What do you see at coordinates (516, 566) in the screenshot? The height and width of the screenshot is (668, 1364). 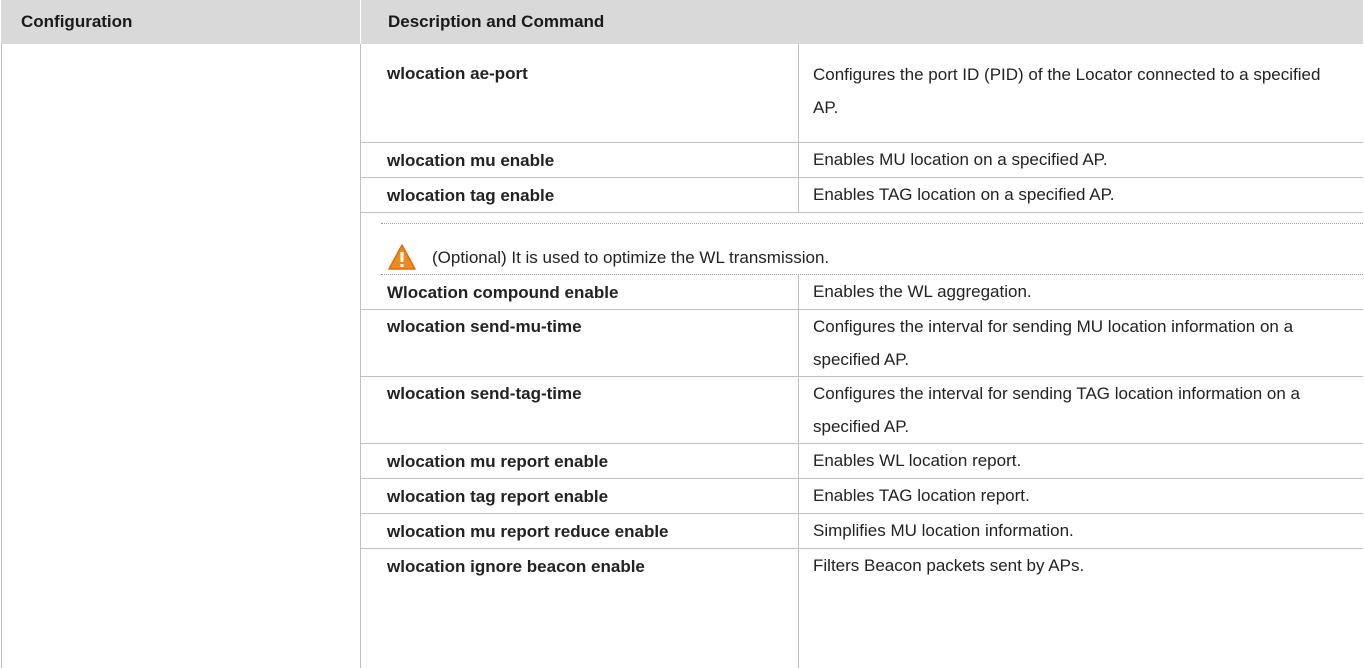 I see `command-cell: wlocation ignore beacon enable` at bounding box center [516, 566].